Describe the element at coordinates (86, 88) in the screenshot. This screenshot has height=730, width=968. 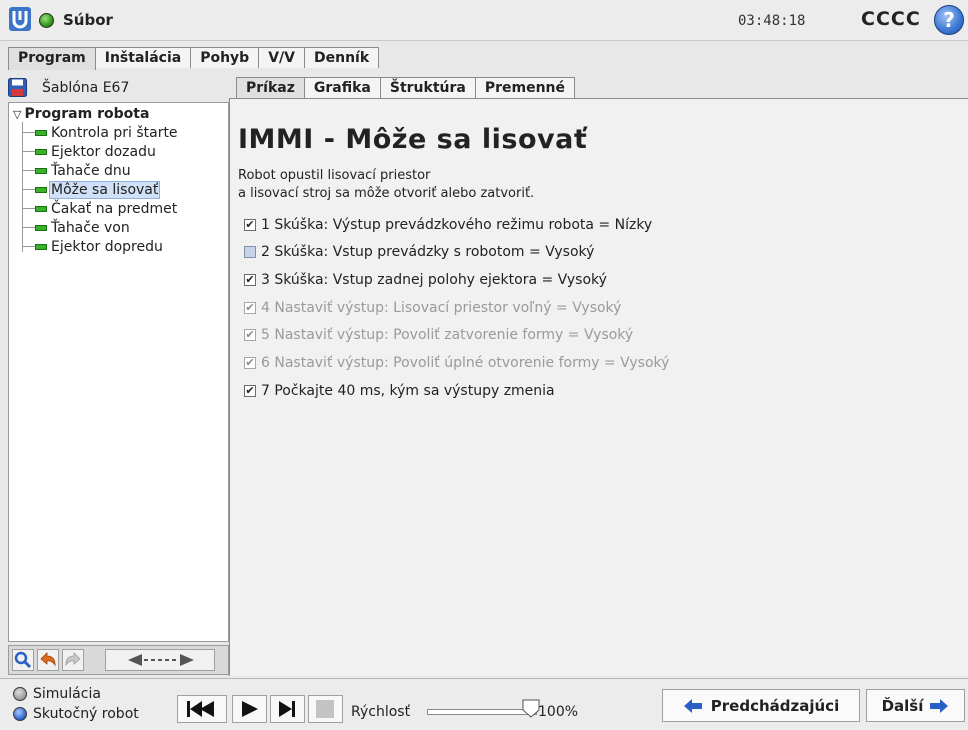
I see `template-label: Šablóna E67` at that location.